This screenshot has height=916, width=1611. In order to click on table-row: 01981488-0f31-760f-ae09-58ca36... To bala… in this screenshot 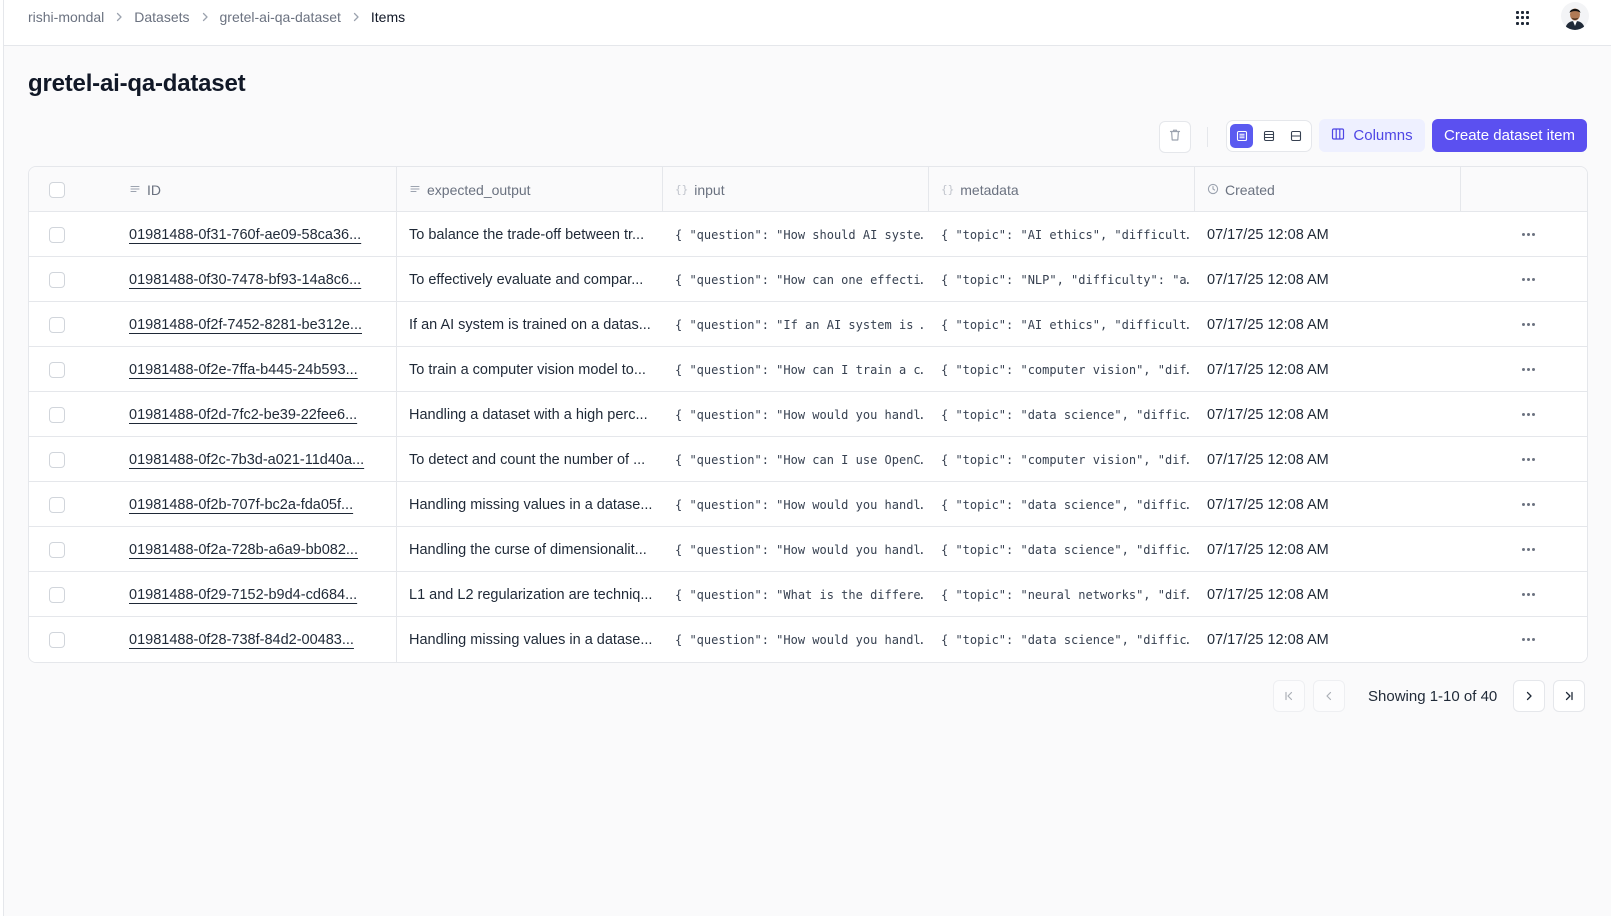, I will do `click(808, 234)`.